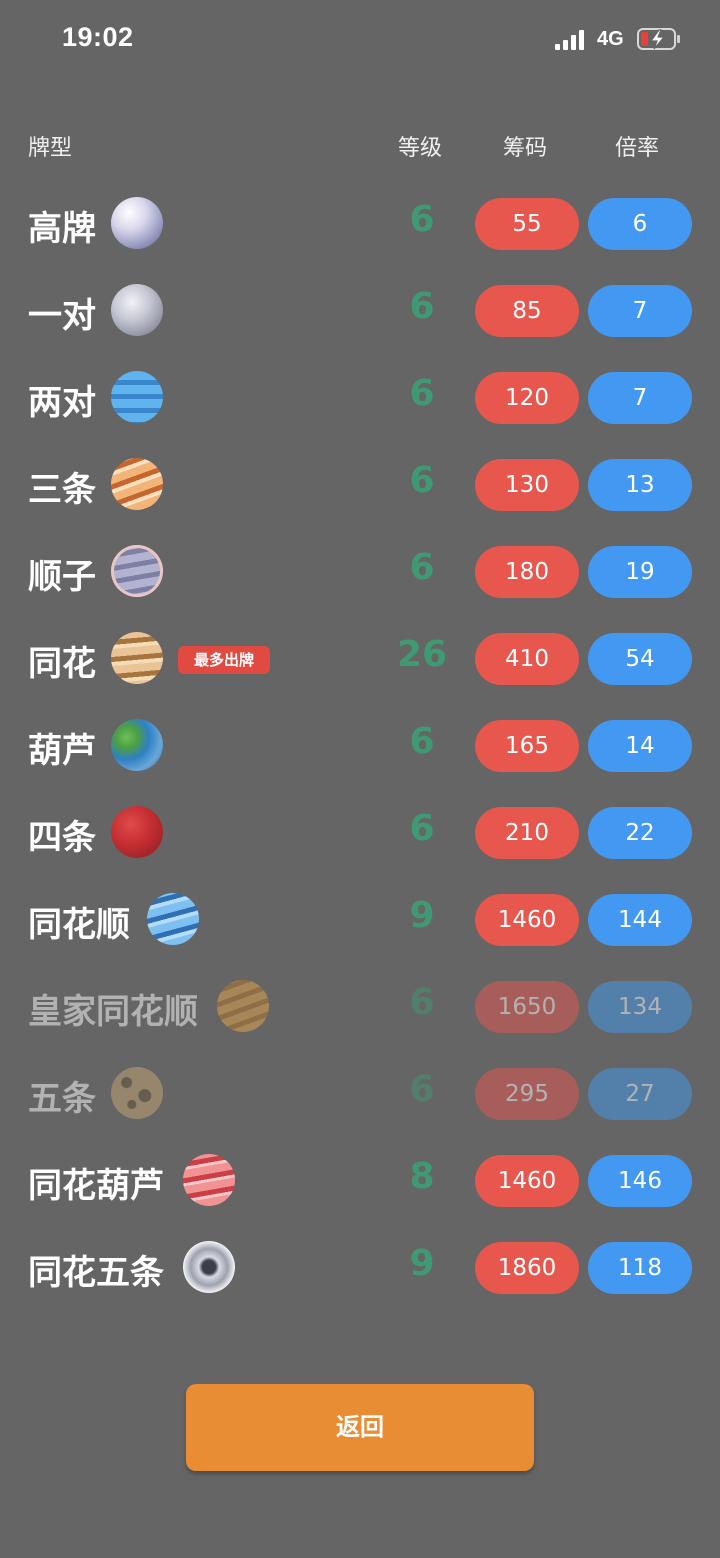  Describe the element at coordinates (640, 224) in the screenshot. I see `multiplier-pill: 6` at that location.